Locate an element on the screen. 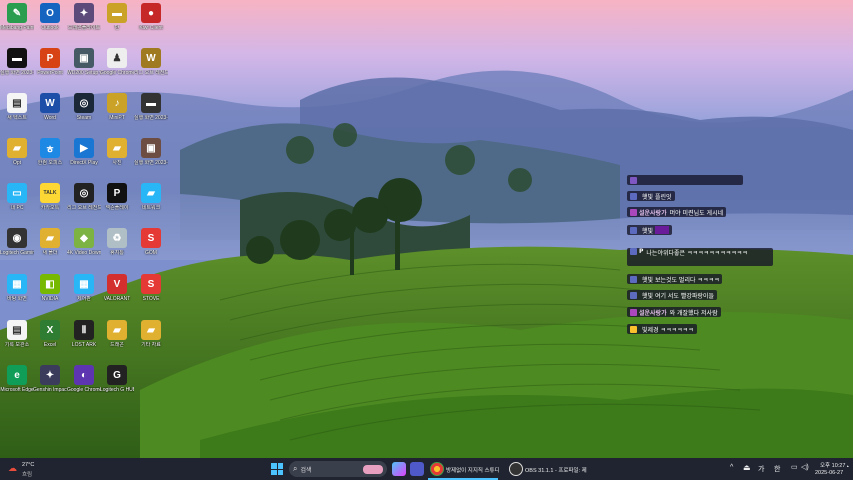  desktop-icon: ▬ 반 is located at coordinates (117, 25).